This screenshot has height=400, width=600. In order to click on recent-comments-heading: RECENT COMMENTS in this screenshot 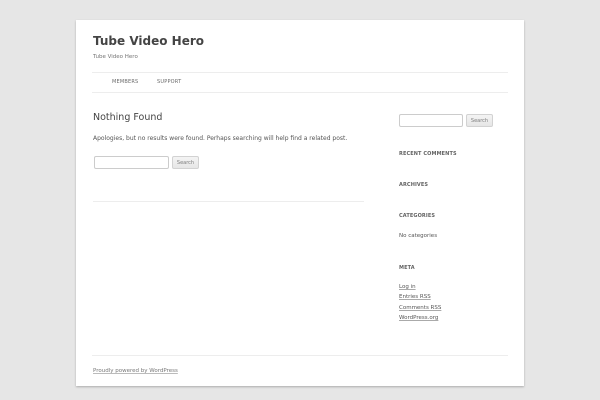, I will do `click(428, 154)`.